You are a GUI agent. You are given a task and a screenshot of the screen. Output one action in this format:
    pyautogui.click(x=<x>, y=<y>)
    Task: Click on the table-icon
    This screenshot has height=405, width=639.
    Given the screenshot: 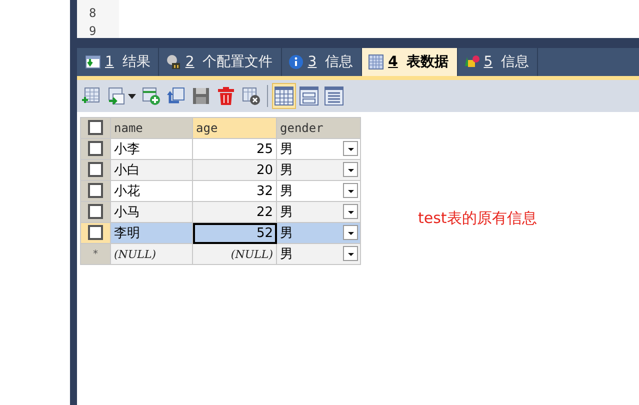 What is the action you would take?
    pyautogui.click(x=376, y=62)
    